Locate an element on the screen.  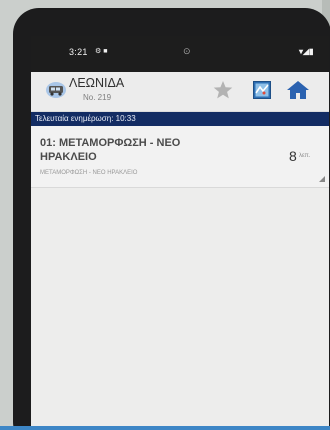
corner-arrow-icon is located at coordinates (322, 179).